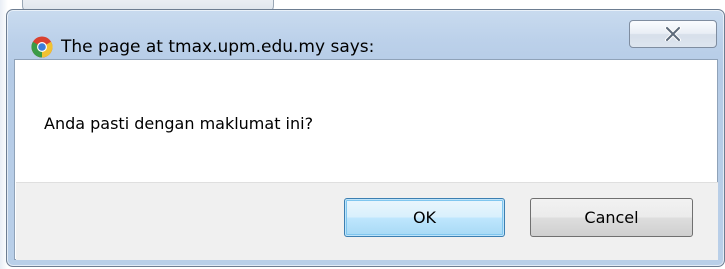  What do you see at coordinates (218, 47) in the screenshot?
I see `dialog-title: The page at tmax.upm.edu.my says:` at bounding box center [218, 47].